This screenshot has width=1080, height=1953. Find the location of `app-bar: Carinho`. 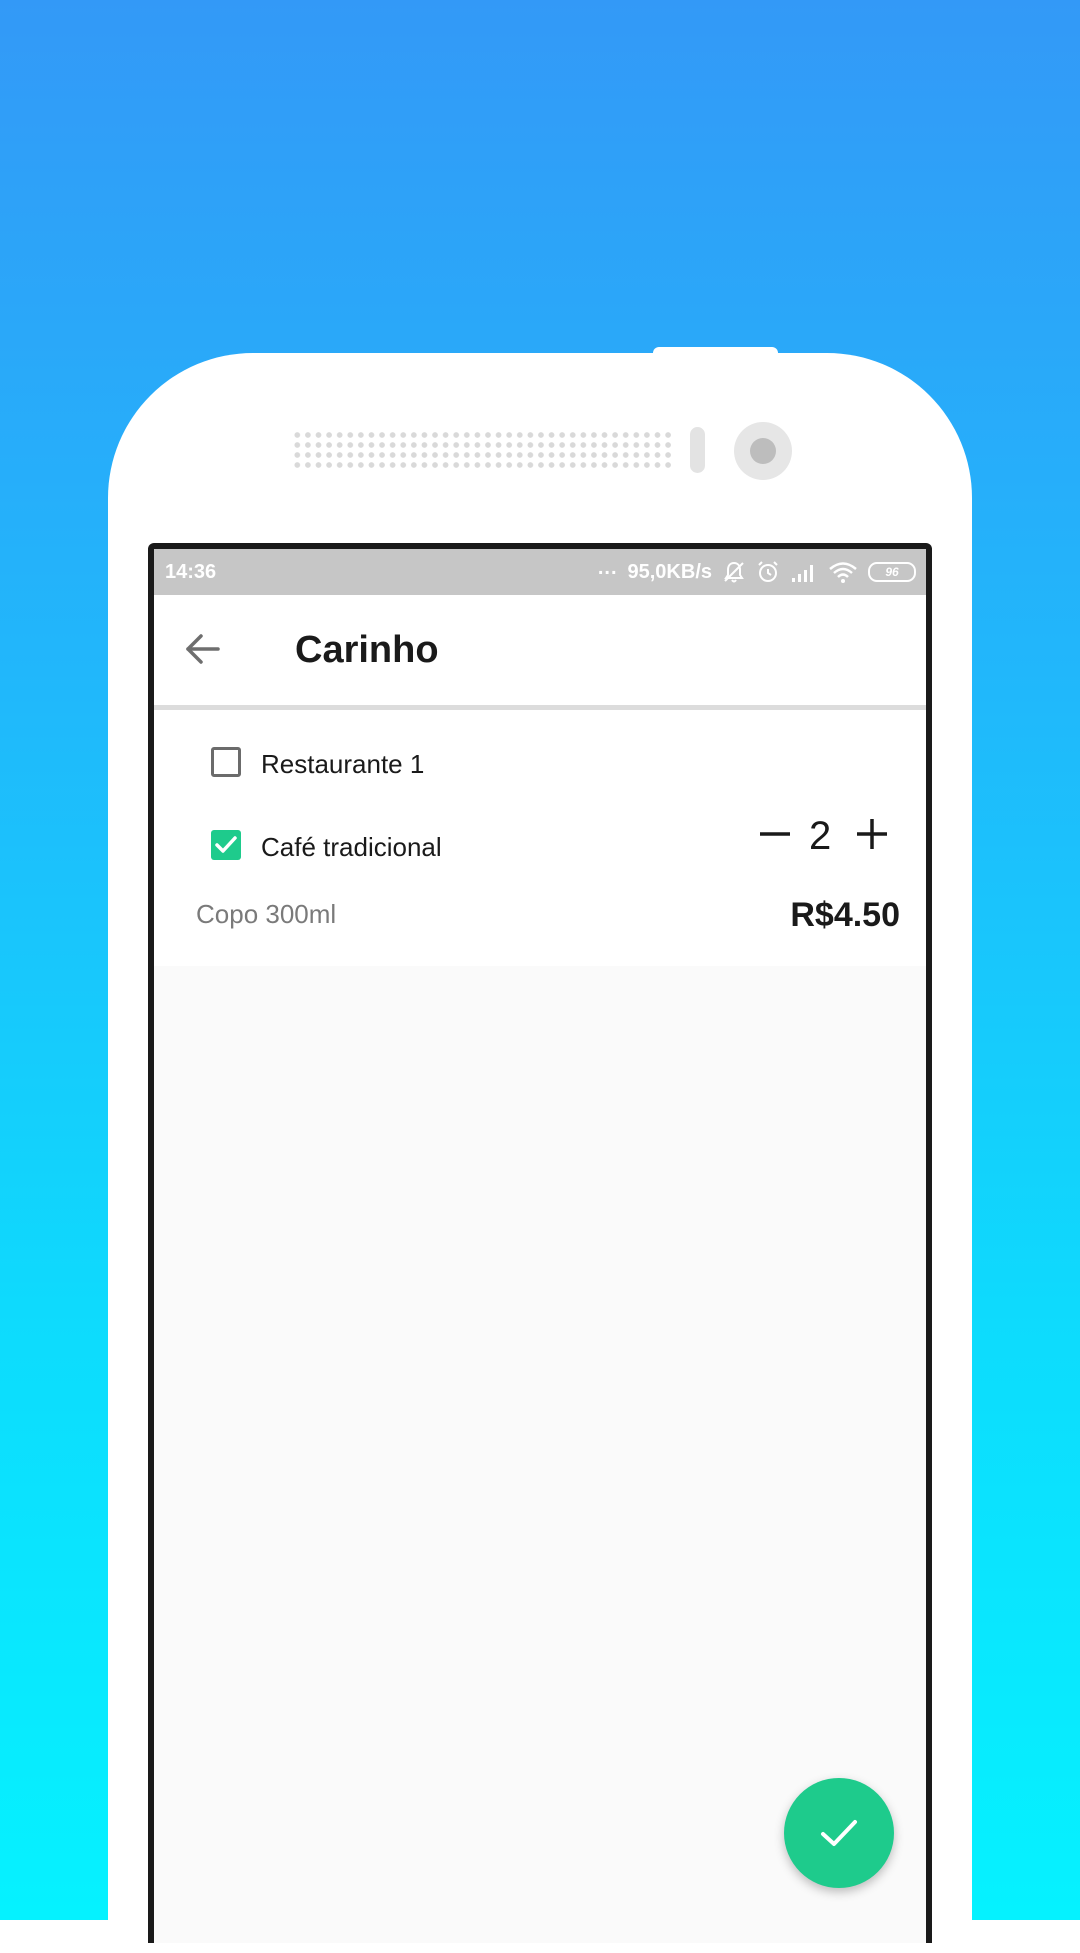

app-bar: Carinho is located at coordinates (540, 652).